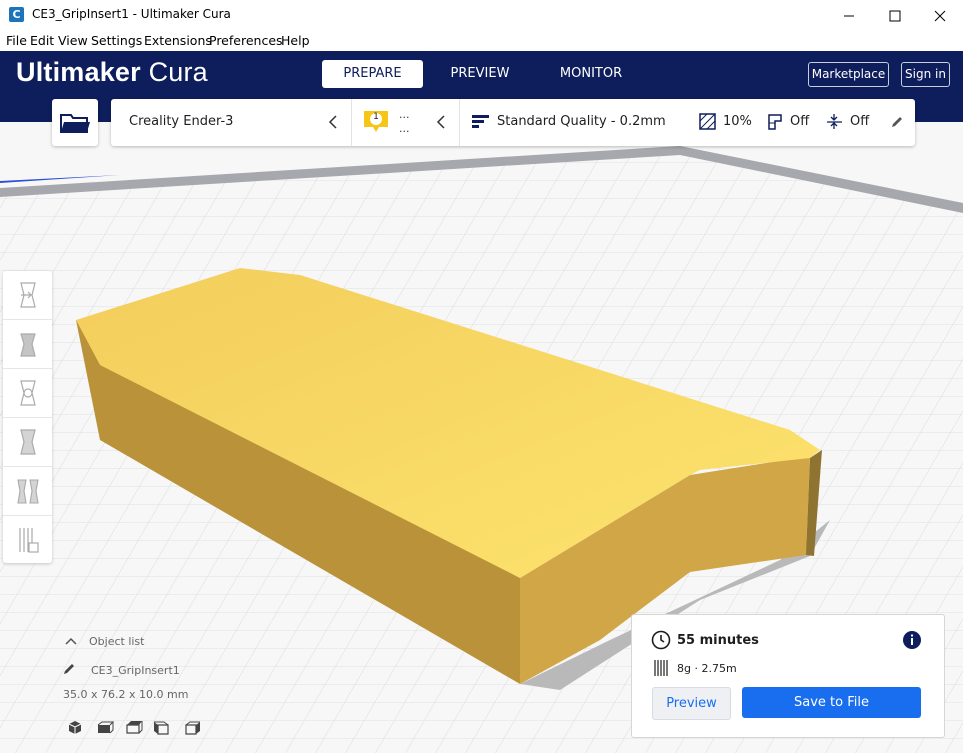 The image size is (963, 753). I want to click on support-blocker-icon, so click(28, 540).